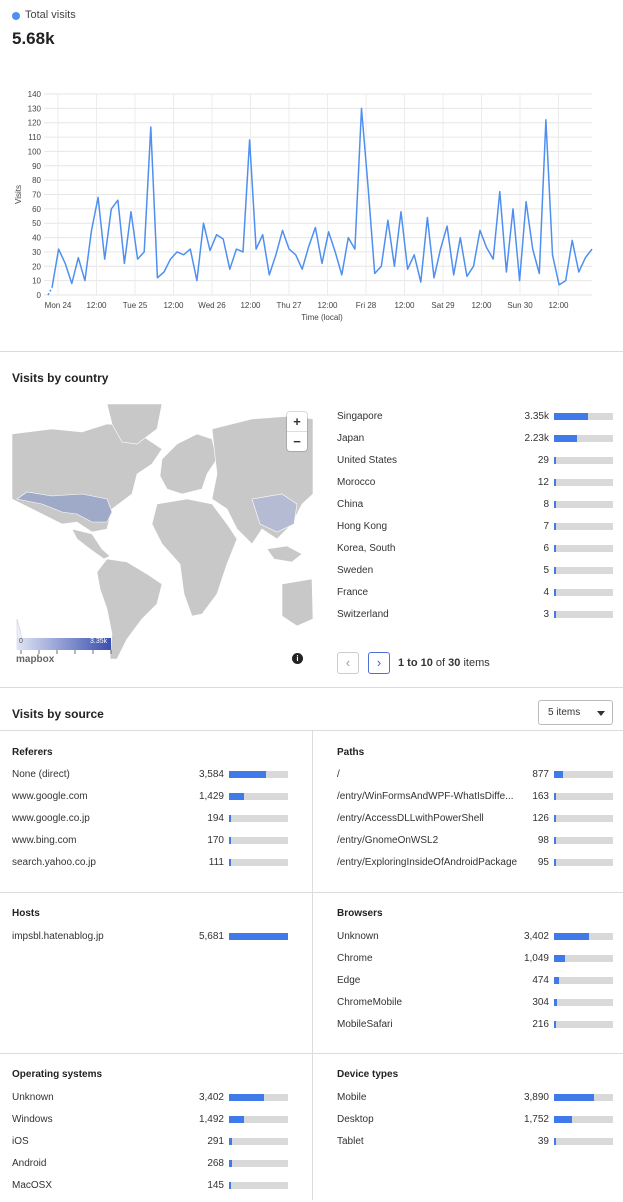 The height and width of the screenshot is (1202, 623). Describe the element at coordinates (475, 868) in the screenshot. I see `path-row: /entry/ExploringInsideOfAndroidPackage 95` at that location.